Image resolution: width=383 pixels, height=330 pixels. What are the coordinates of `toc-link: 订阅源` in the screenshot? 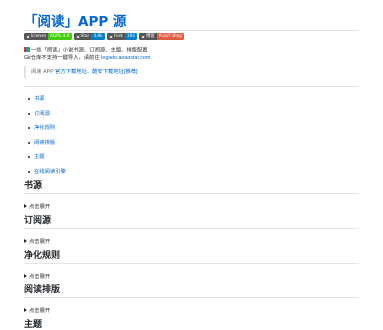 It's located at (42, 114).